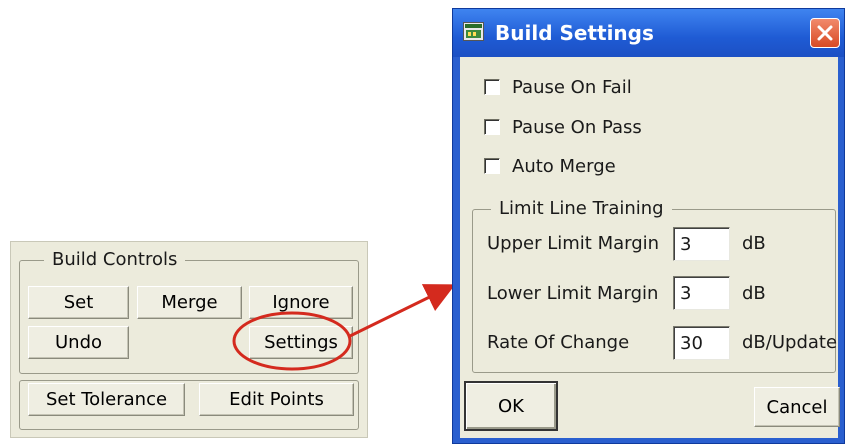 Image resolution: width=845 pixels, height=444 pixels. Describe the element at coordinates (754, 293) in the screenshot. I see `lower-limit-unit: dB` at that location.